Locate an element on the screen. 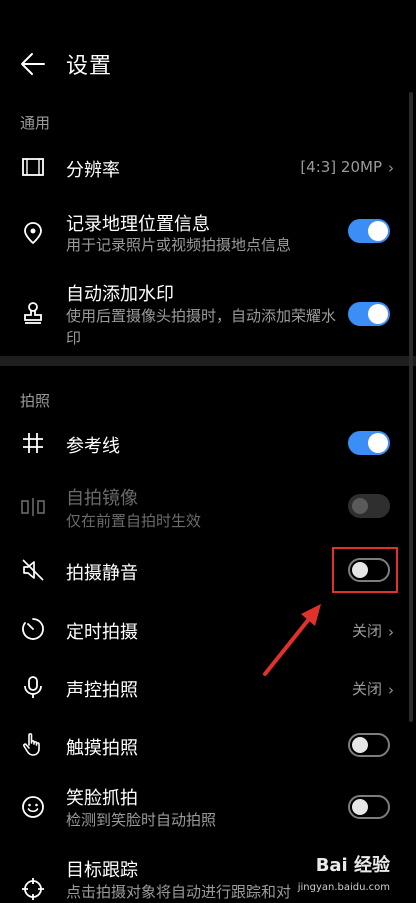  timer-value: 关闭 › is located at coordinates (373, 630).